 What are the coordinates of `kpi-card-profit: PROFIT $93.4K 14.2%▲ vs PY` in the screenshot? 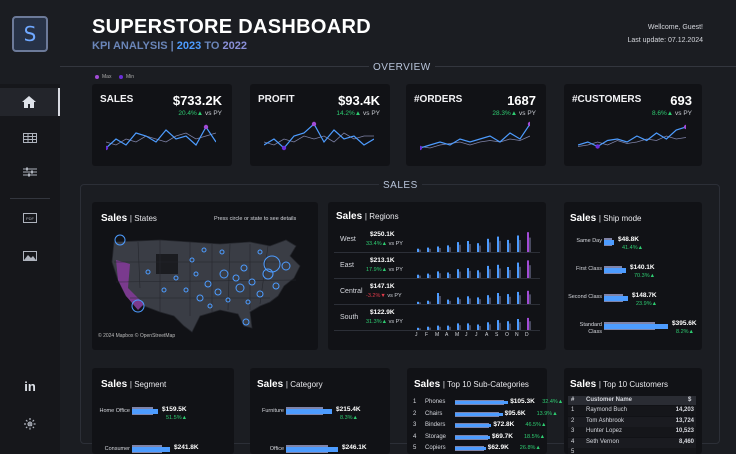 It's located at (320, 125).